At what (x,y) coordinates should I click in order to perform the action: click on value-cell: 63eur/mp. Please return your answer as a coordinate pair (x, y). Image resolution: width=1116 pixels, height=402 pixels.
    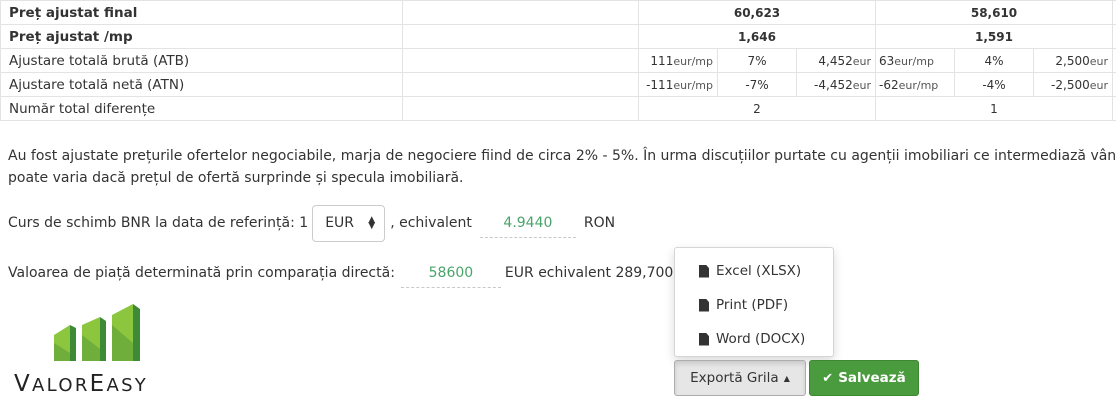
    Looking at the image, I should click on (915, 60).